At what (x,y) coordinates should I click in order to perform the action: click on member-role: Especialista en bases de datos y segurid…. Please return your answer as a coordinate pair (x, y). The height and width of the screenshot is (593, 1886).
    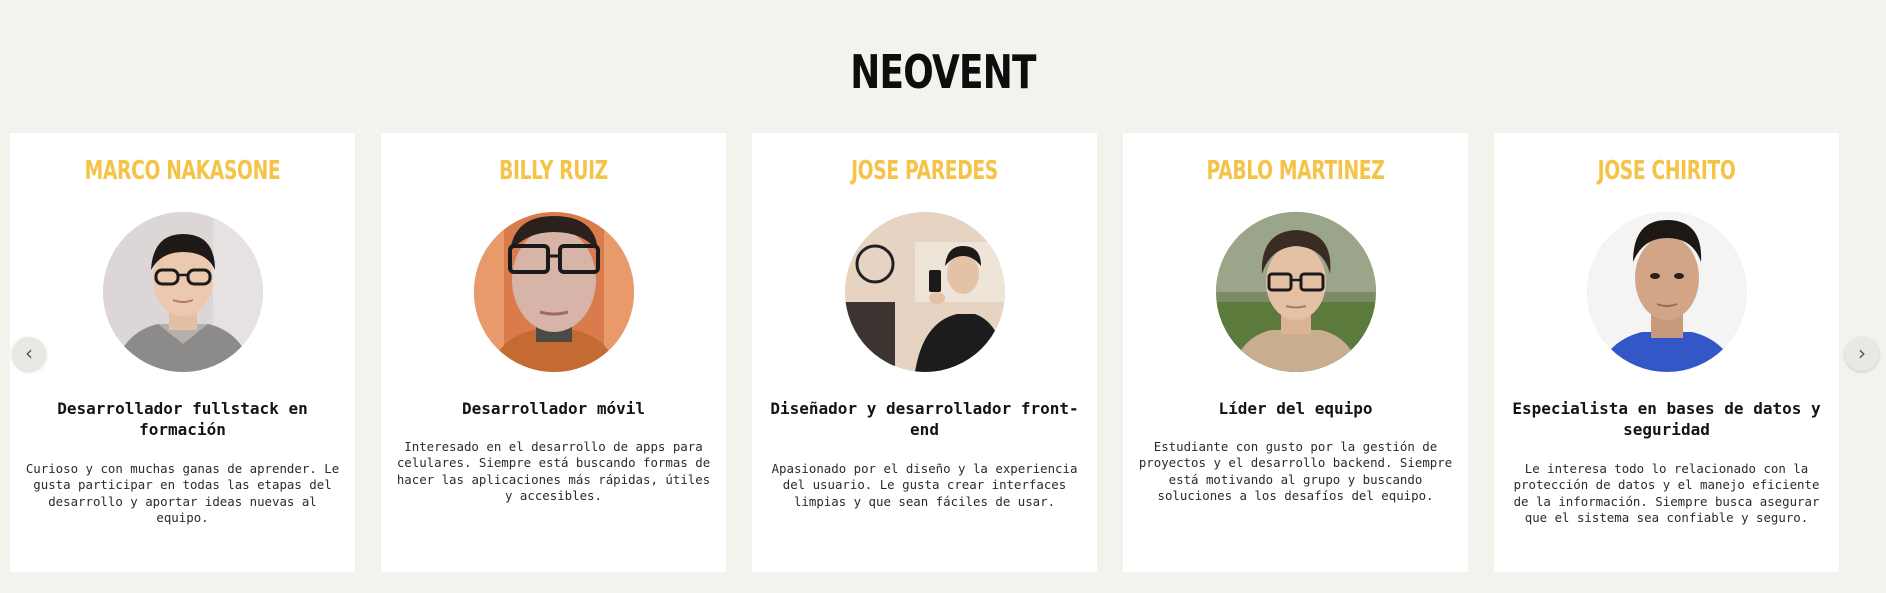
    Looking at the image, I should click on (1666, 419).